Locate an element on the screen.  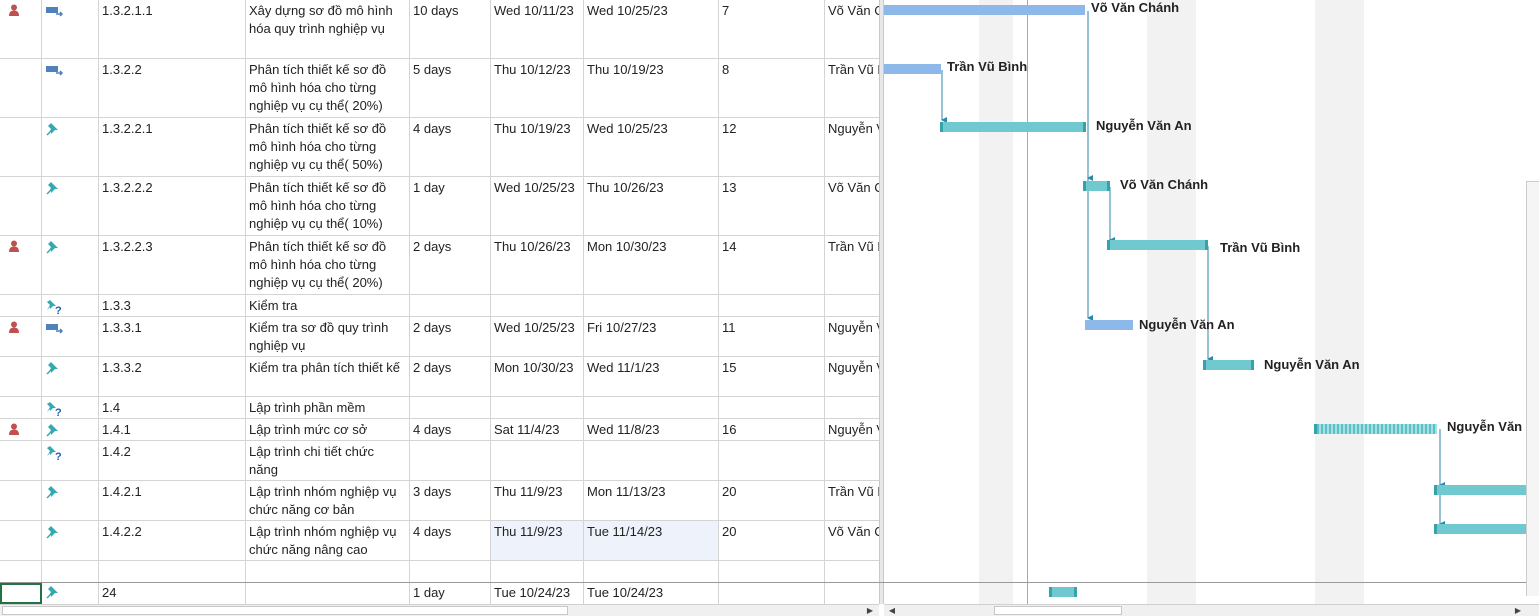
wbs-cell: 1.3.2.2.1 is located at coordinates (172, 147).